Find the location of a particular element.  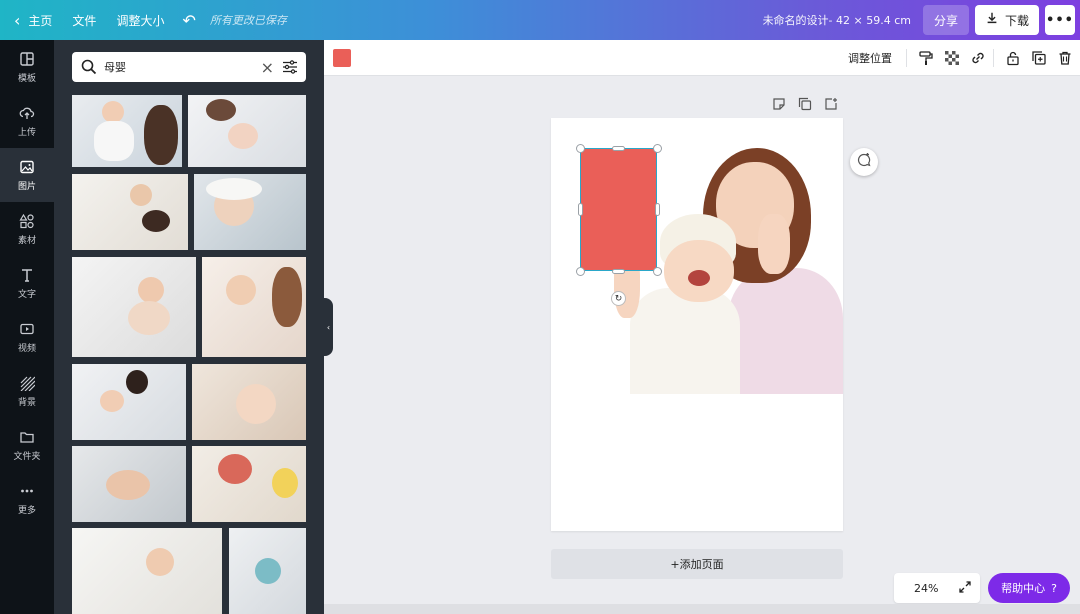

collapse-panel-button: ‹ is located at coordinates (328, 327).